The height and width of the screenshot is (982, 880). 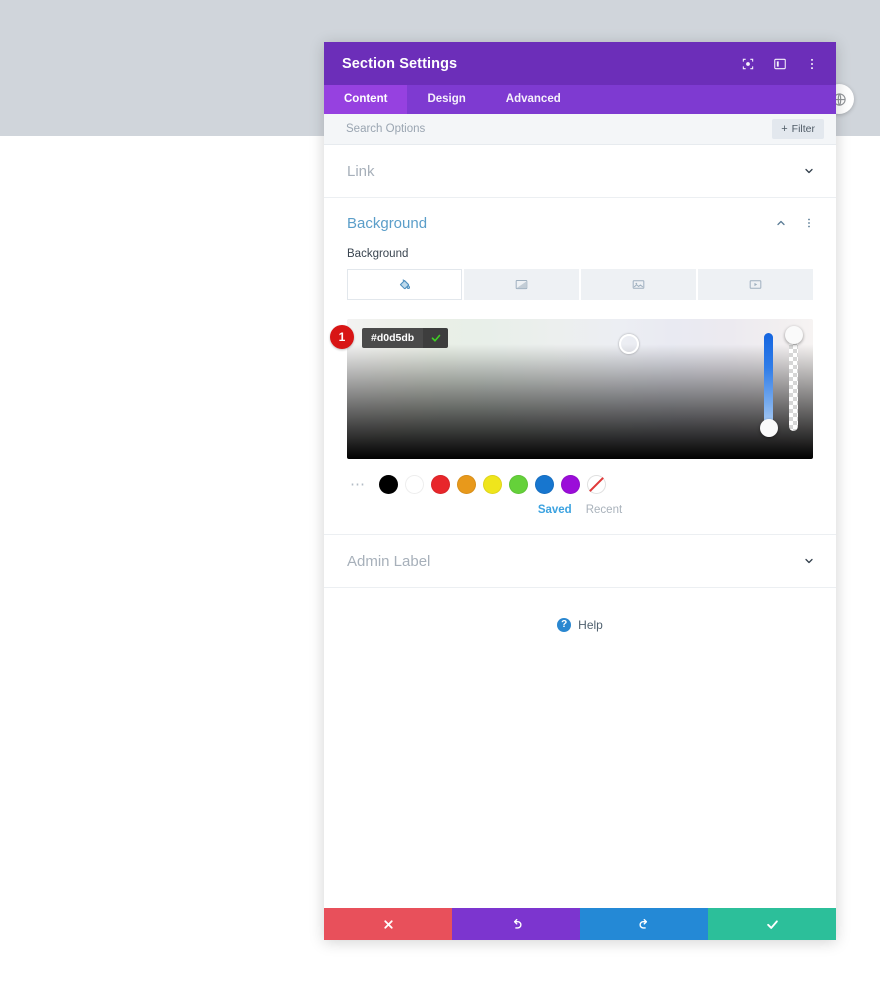 I want to click on modal-header: Section Settings, so click(x=580, y=63).